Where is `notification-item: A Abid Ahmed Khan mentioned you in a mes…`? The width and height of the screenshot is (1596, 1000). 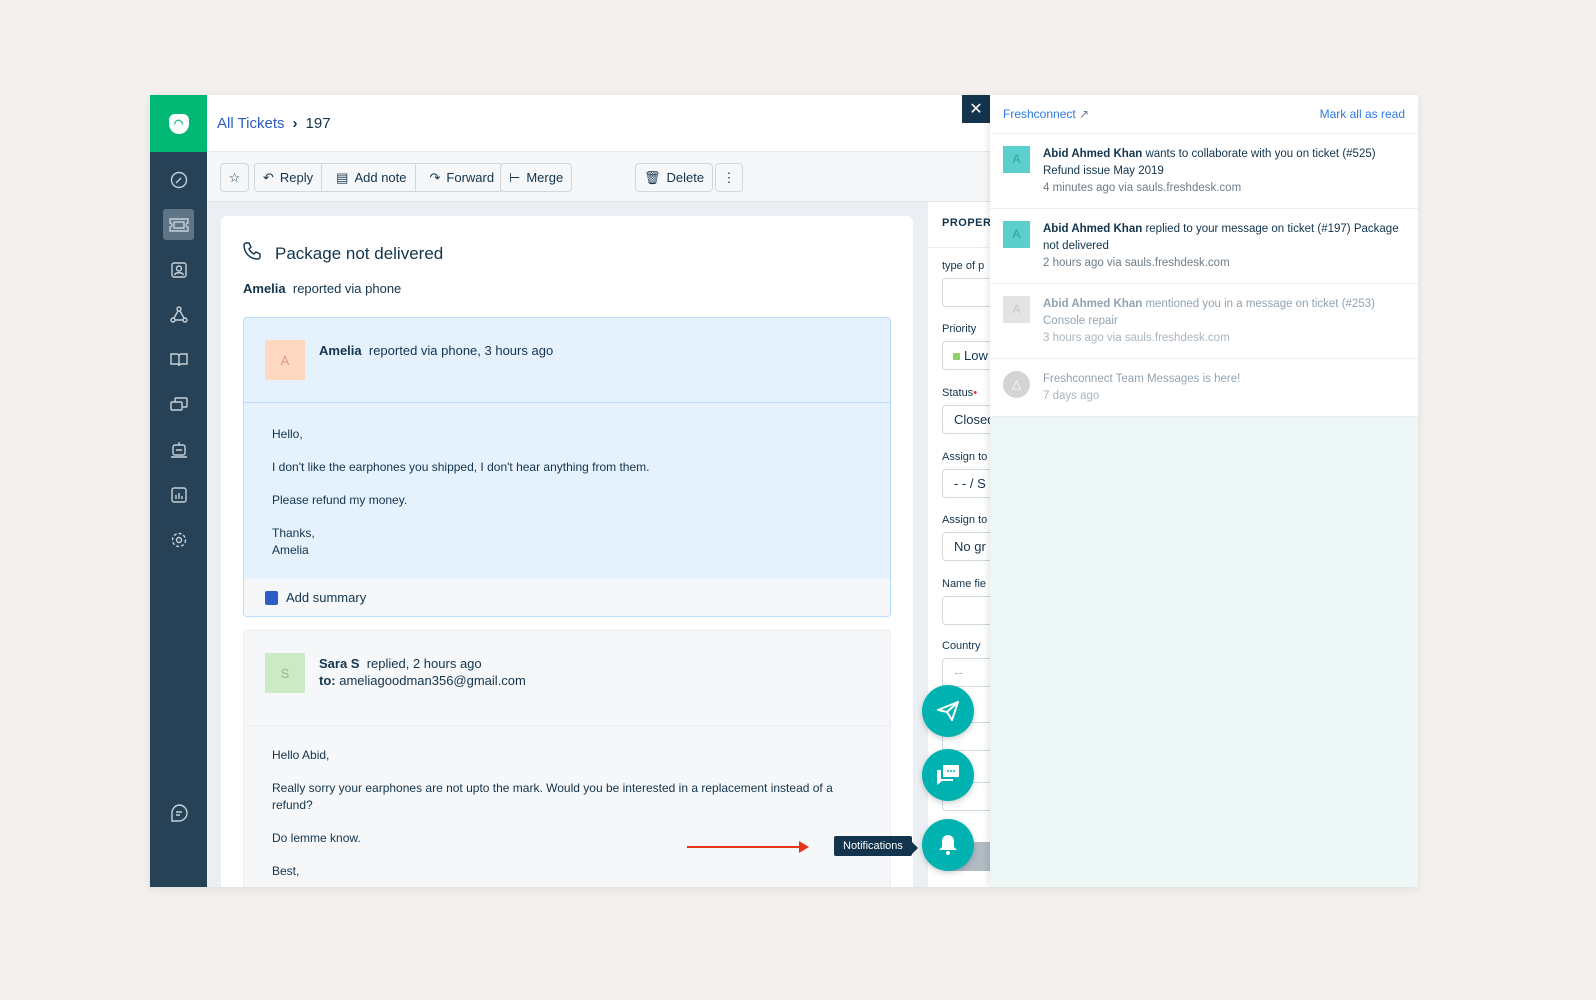 notification-item: A Abid Ahmed Khan mentioned you in a mes… is located at coordinates (1204, 321).